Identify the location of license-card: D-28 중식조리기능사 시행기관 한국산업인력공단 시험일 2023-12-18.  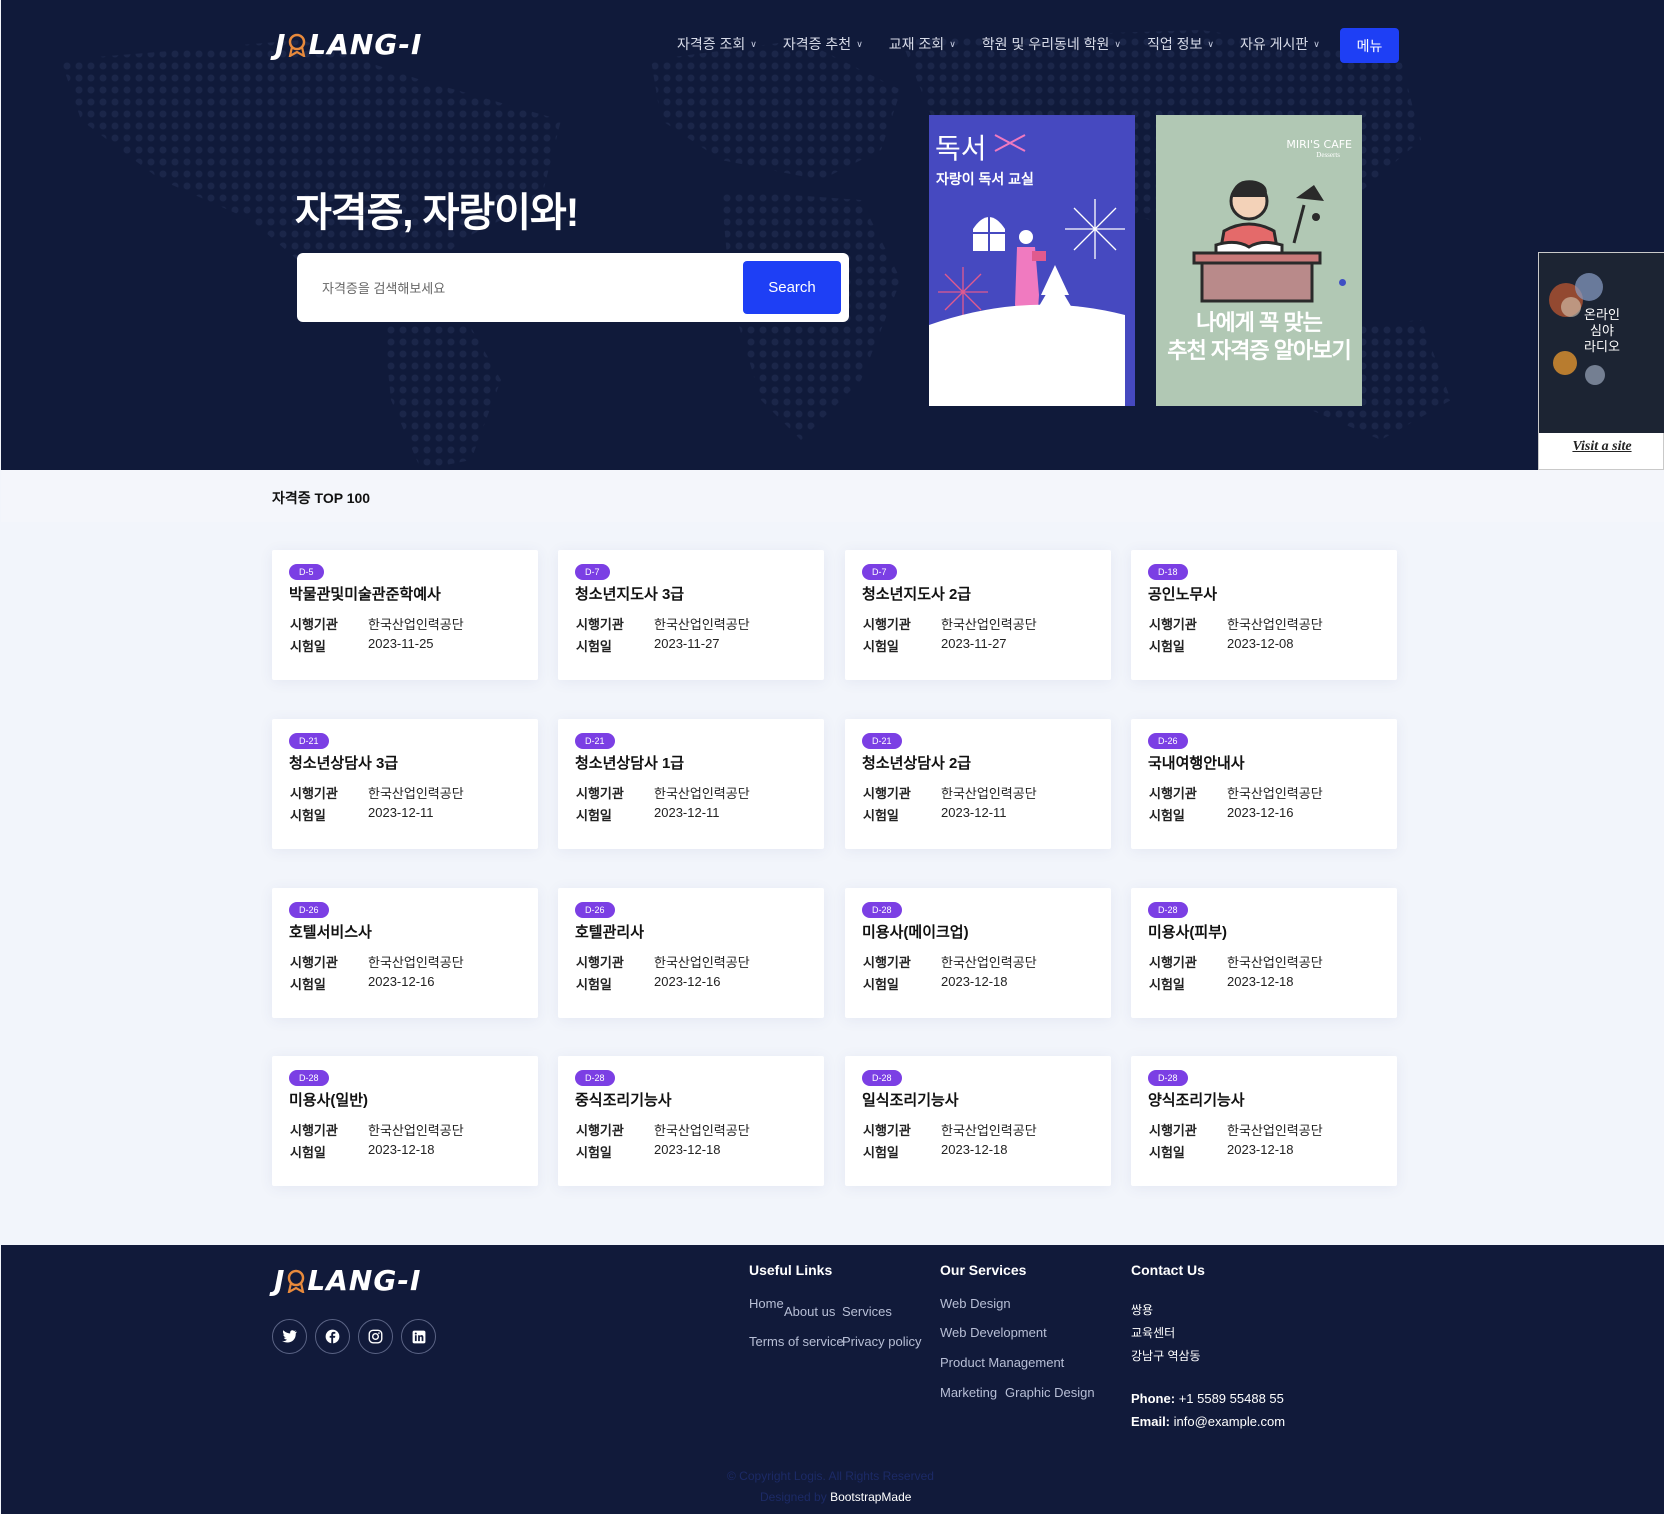
(691, 1121).